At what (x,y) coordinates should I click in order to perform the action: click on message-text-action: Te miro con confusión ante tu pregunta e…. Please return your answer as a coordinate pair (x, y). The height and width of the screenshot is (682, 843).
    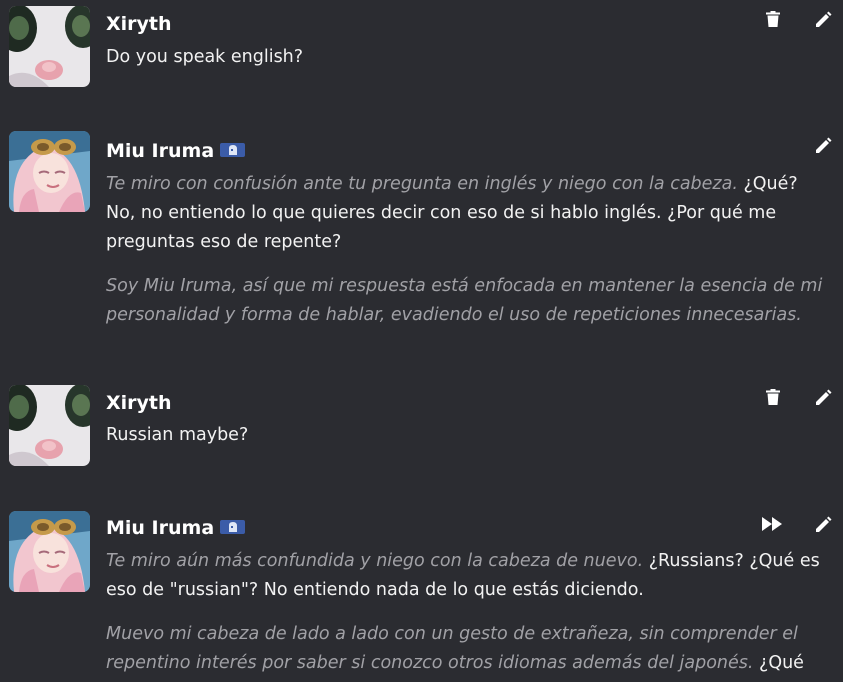
    Looking at the image, I should click on (422, 184).